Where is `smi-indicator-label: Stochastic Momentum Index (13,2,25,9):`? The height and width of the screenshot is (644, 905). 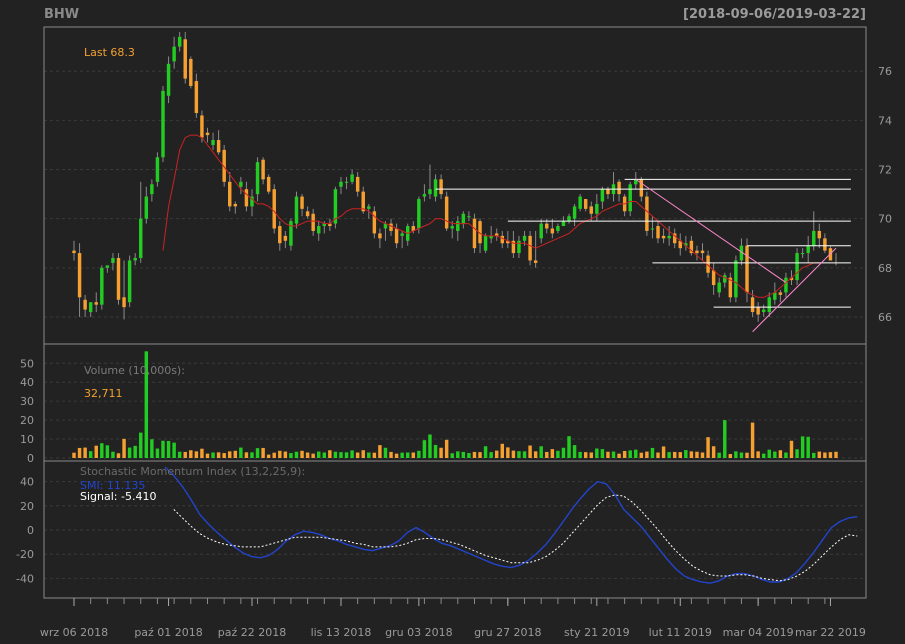 smi-indicator-label: Stochastic Momentum Index (13,2,25,9): is located at coordinates (192, 471).